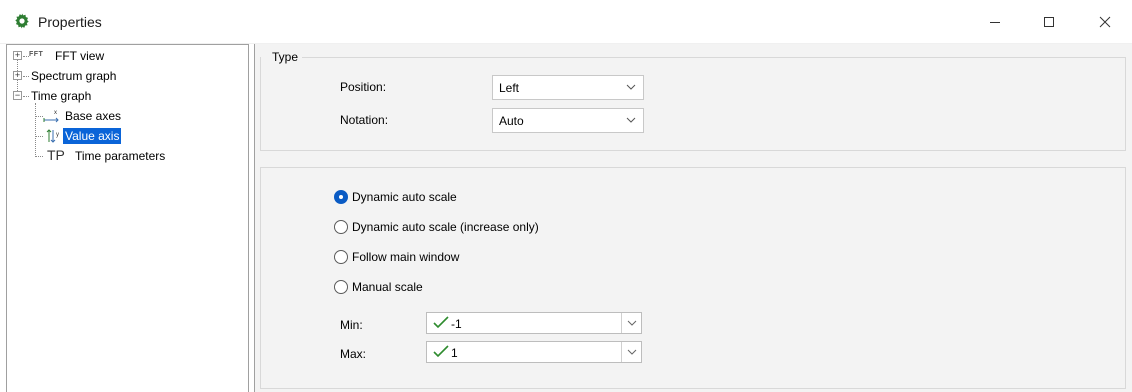 The width and height of the screenshot is (1132, 392). I want to click on close-icon, so click(1105, 22).